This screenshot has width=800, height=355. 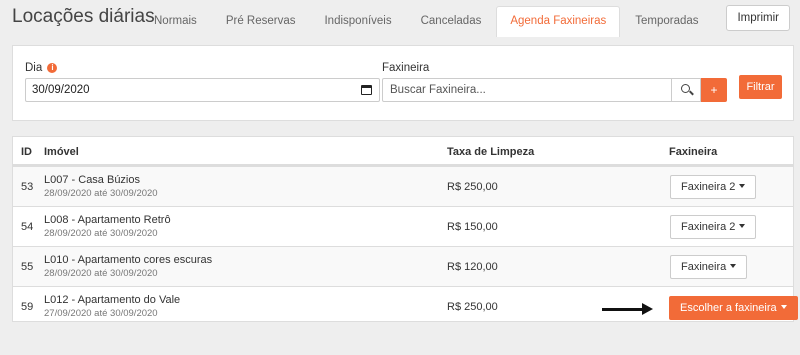 I want to click on tab-canceladas: Canceladas, so click(x=451, y=21).